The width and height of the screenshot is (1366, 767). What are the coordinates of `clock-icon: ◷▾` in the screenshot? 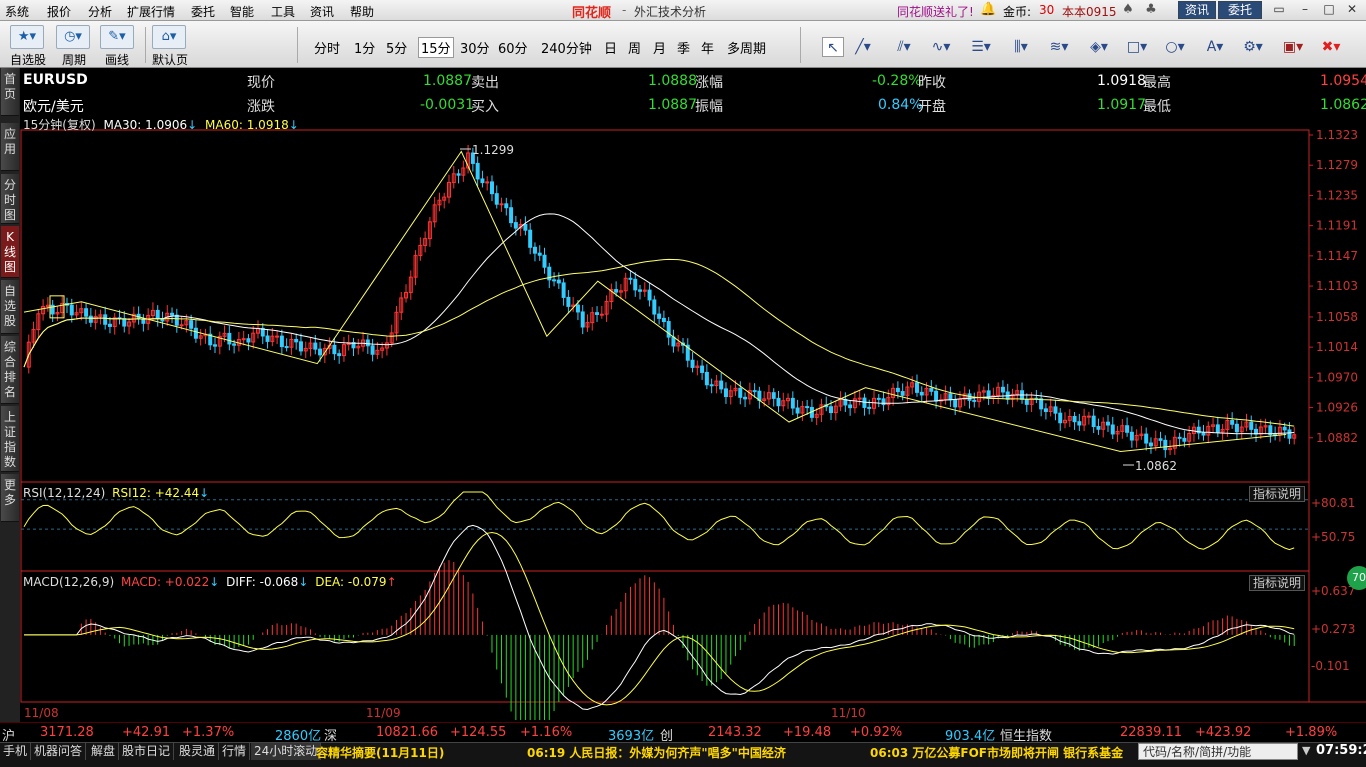 It's located at (73, 37).